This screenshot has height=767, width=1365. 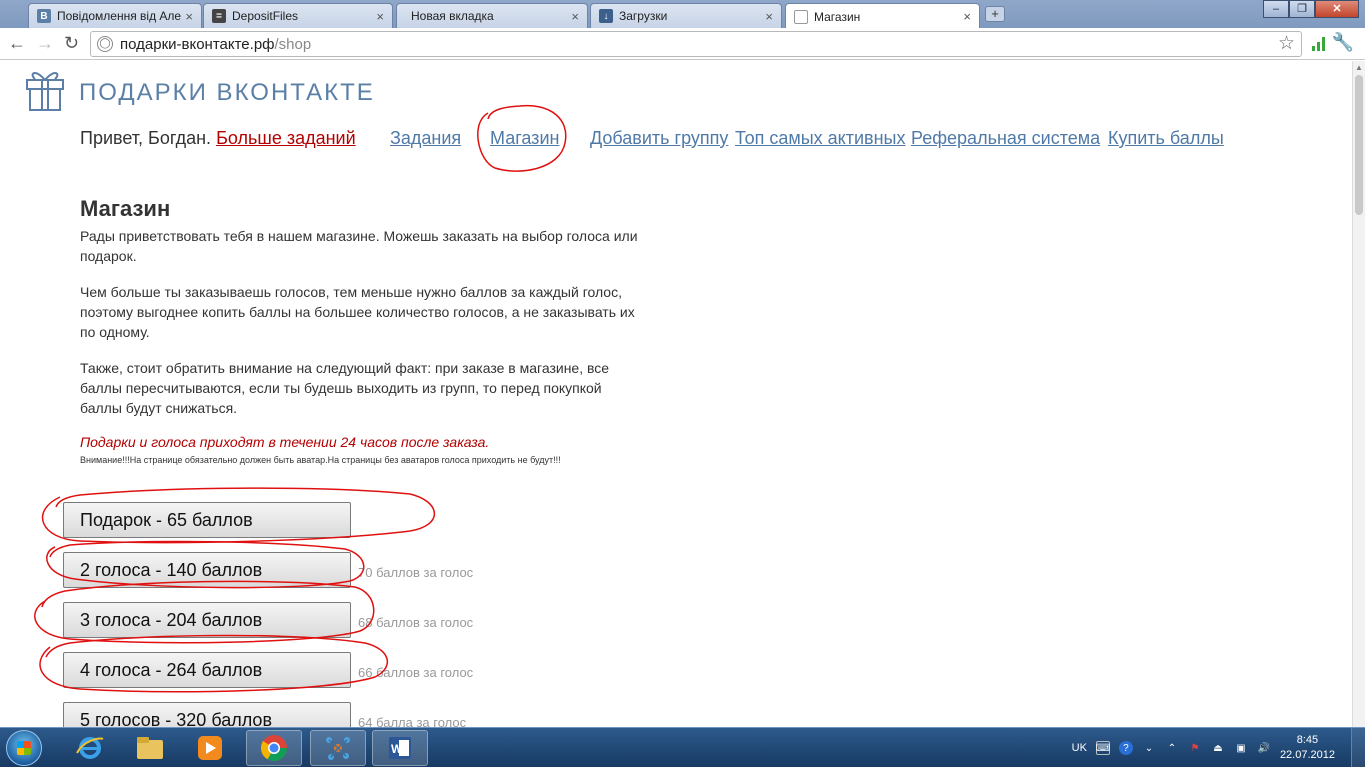 I want to click on system-tray: UK ⌨ ? ⌄ ⌃ ⚑ ⏏ ▣ 🔊 8:45 22.07.2012, so click(x=1203, y=747).